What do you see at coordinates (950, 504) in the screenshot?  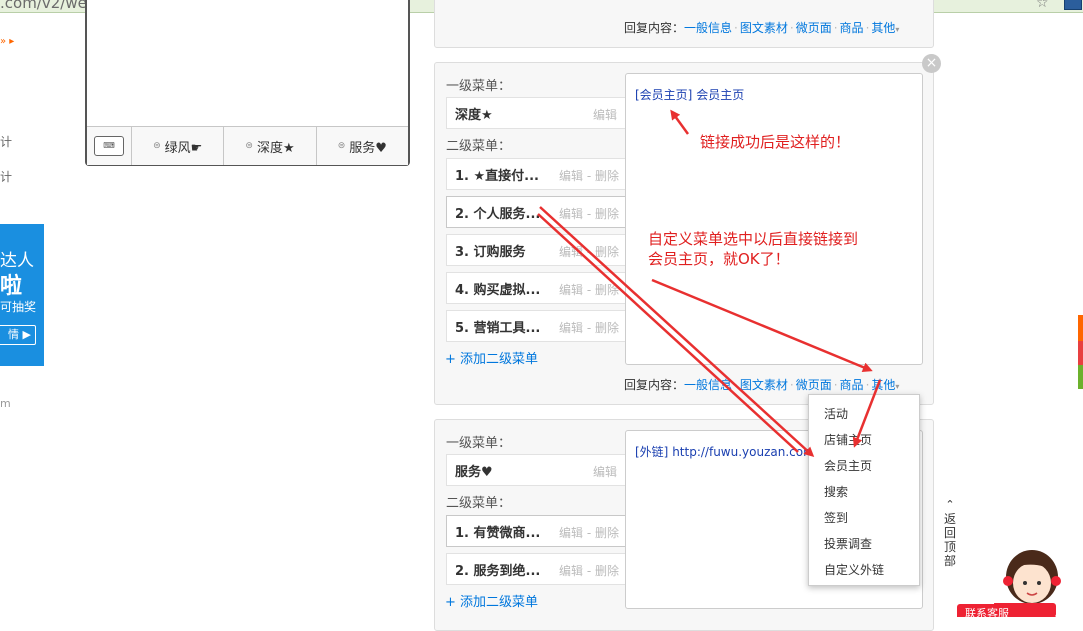 I see `chevron-up-icon: ⌃` at bounding box center [950, 504].